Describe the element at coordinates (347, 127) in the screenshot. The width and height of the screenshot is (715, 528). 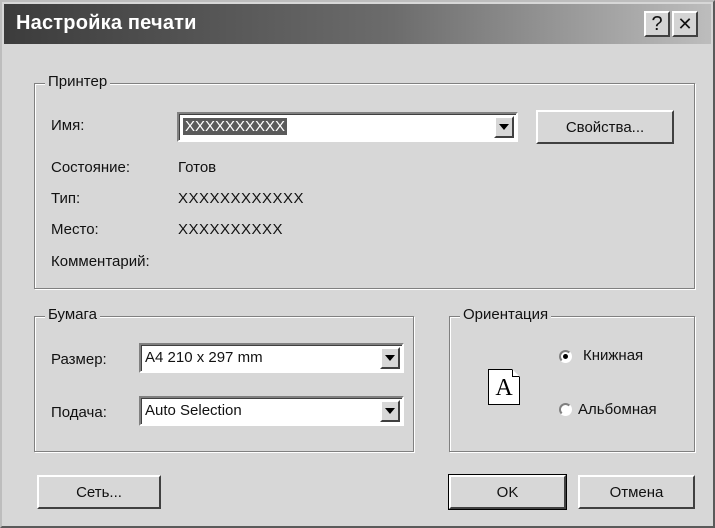
I see `printer-name-dropdown: XXXXXXXXXX` at that location.